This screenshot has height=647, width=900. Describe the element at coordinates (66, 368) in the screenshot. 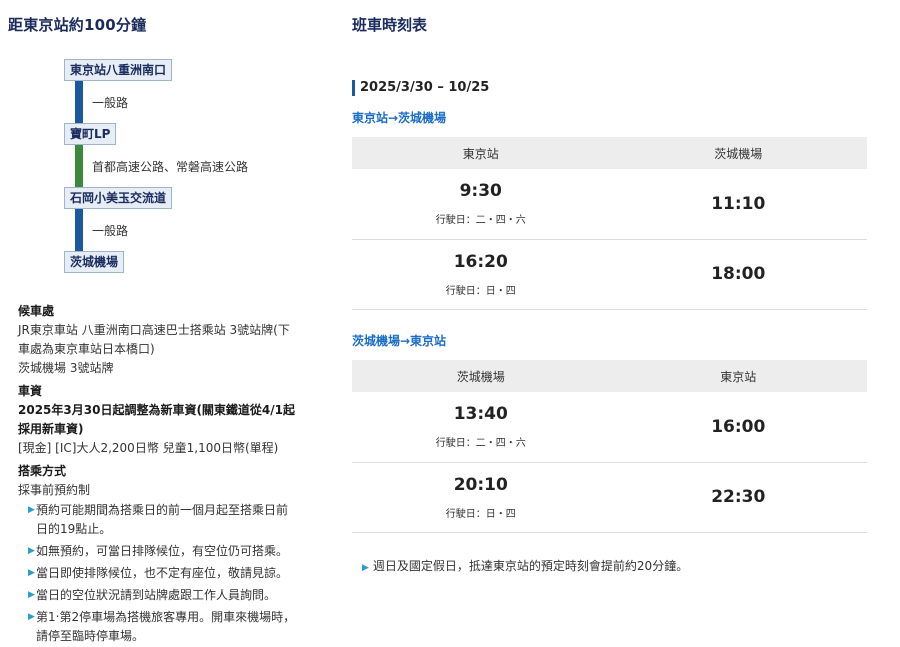

I see `waiting-place-line-2: 茨城機場 3號站牌` at that location.